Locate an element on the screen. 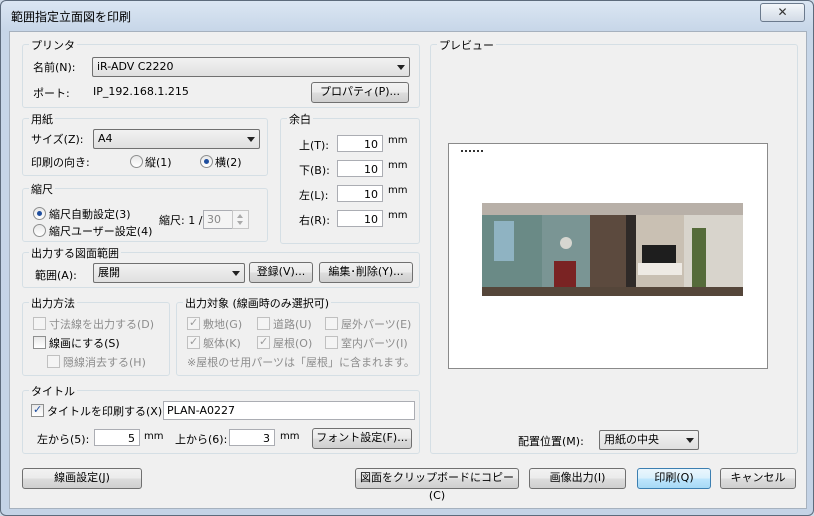  from-left-label: 左から(5): is located at coordinates (63, 439).